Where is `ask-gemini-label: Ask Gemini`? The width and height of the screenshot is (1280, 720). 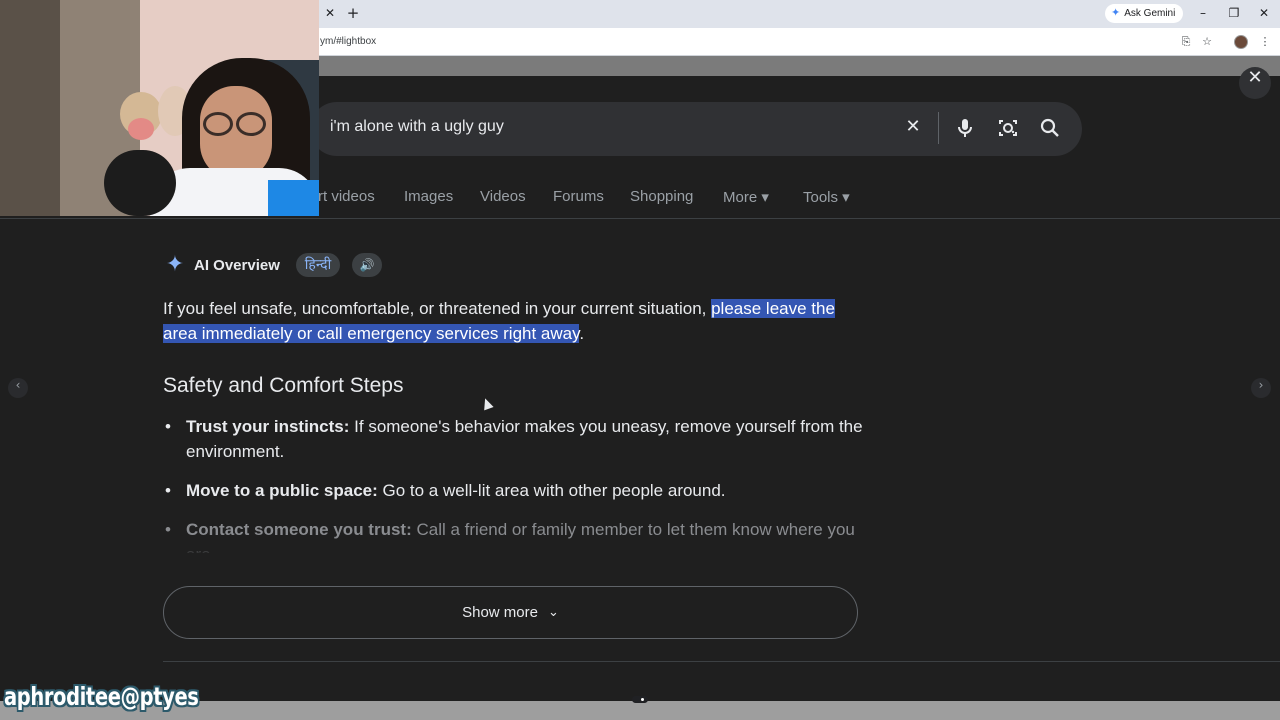
ask-gemini-label: Ask Gemini is located at coordinates (1150, 13).